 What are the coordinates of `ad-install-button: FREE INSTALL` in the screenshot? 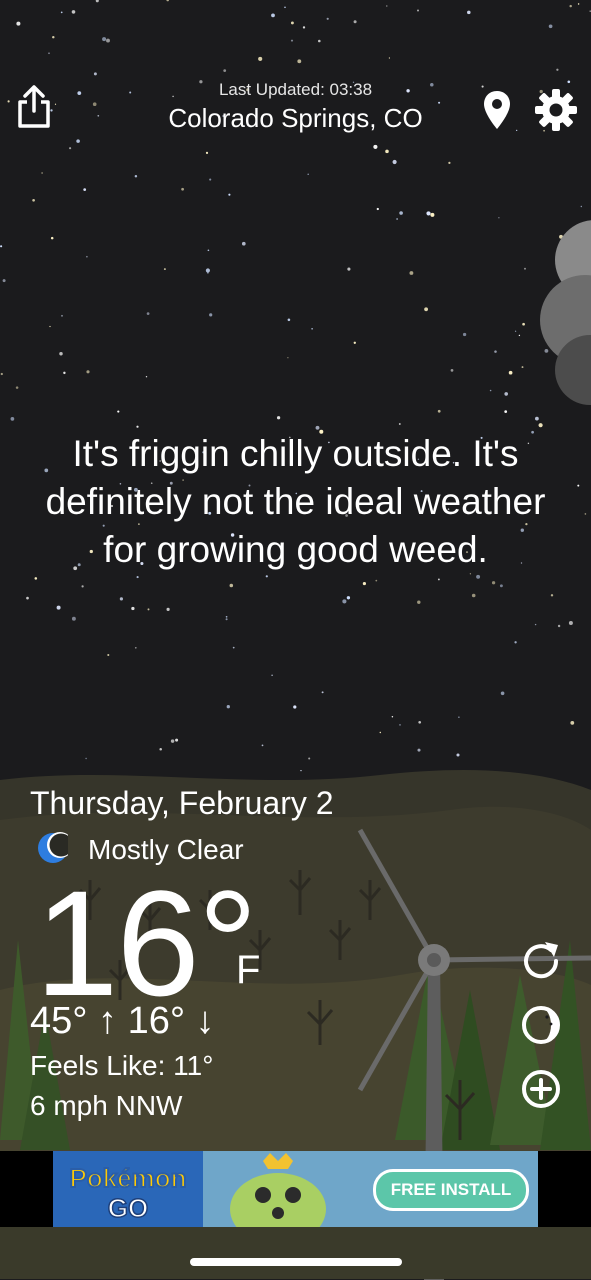 It's located at (451, 1190).